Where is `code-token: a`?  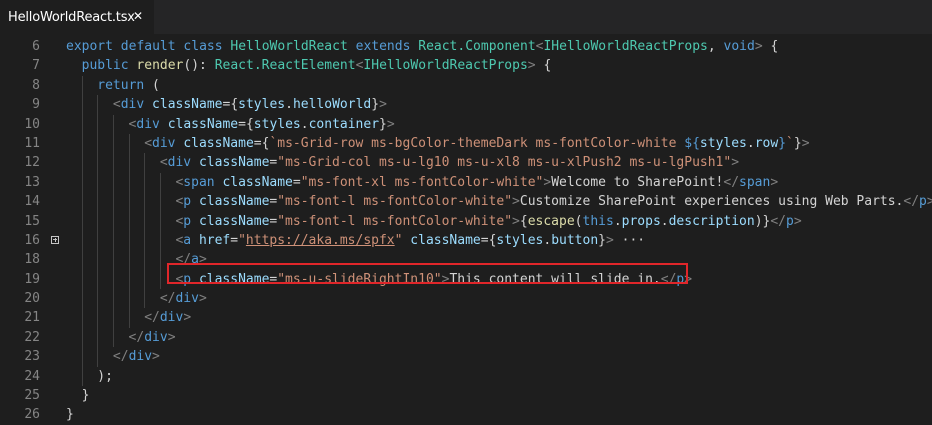 code-token: a is located at coordinates (187, 240).